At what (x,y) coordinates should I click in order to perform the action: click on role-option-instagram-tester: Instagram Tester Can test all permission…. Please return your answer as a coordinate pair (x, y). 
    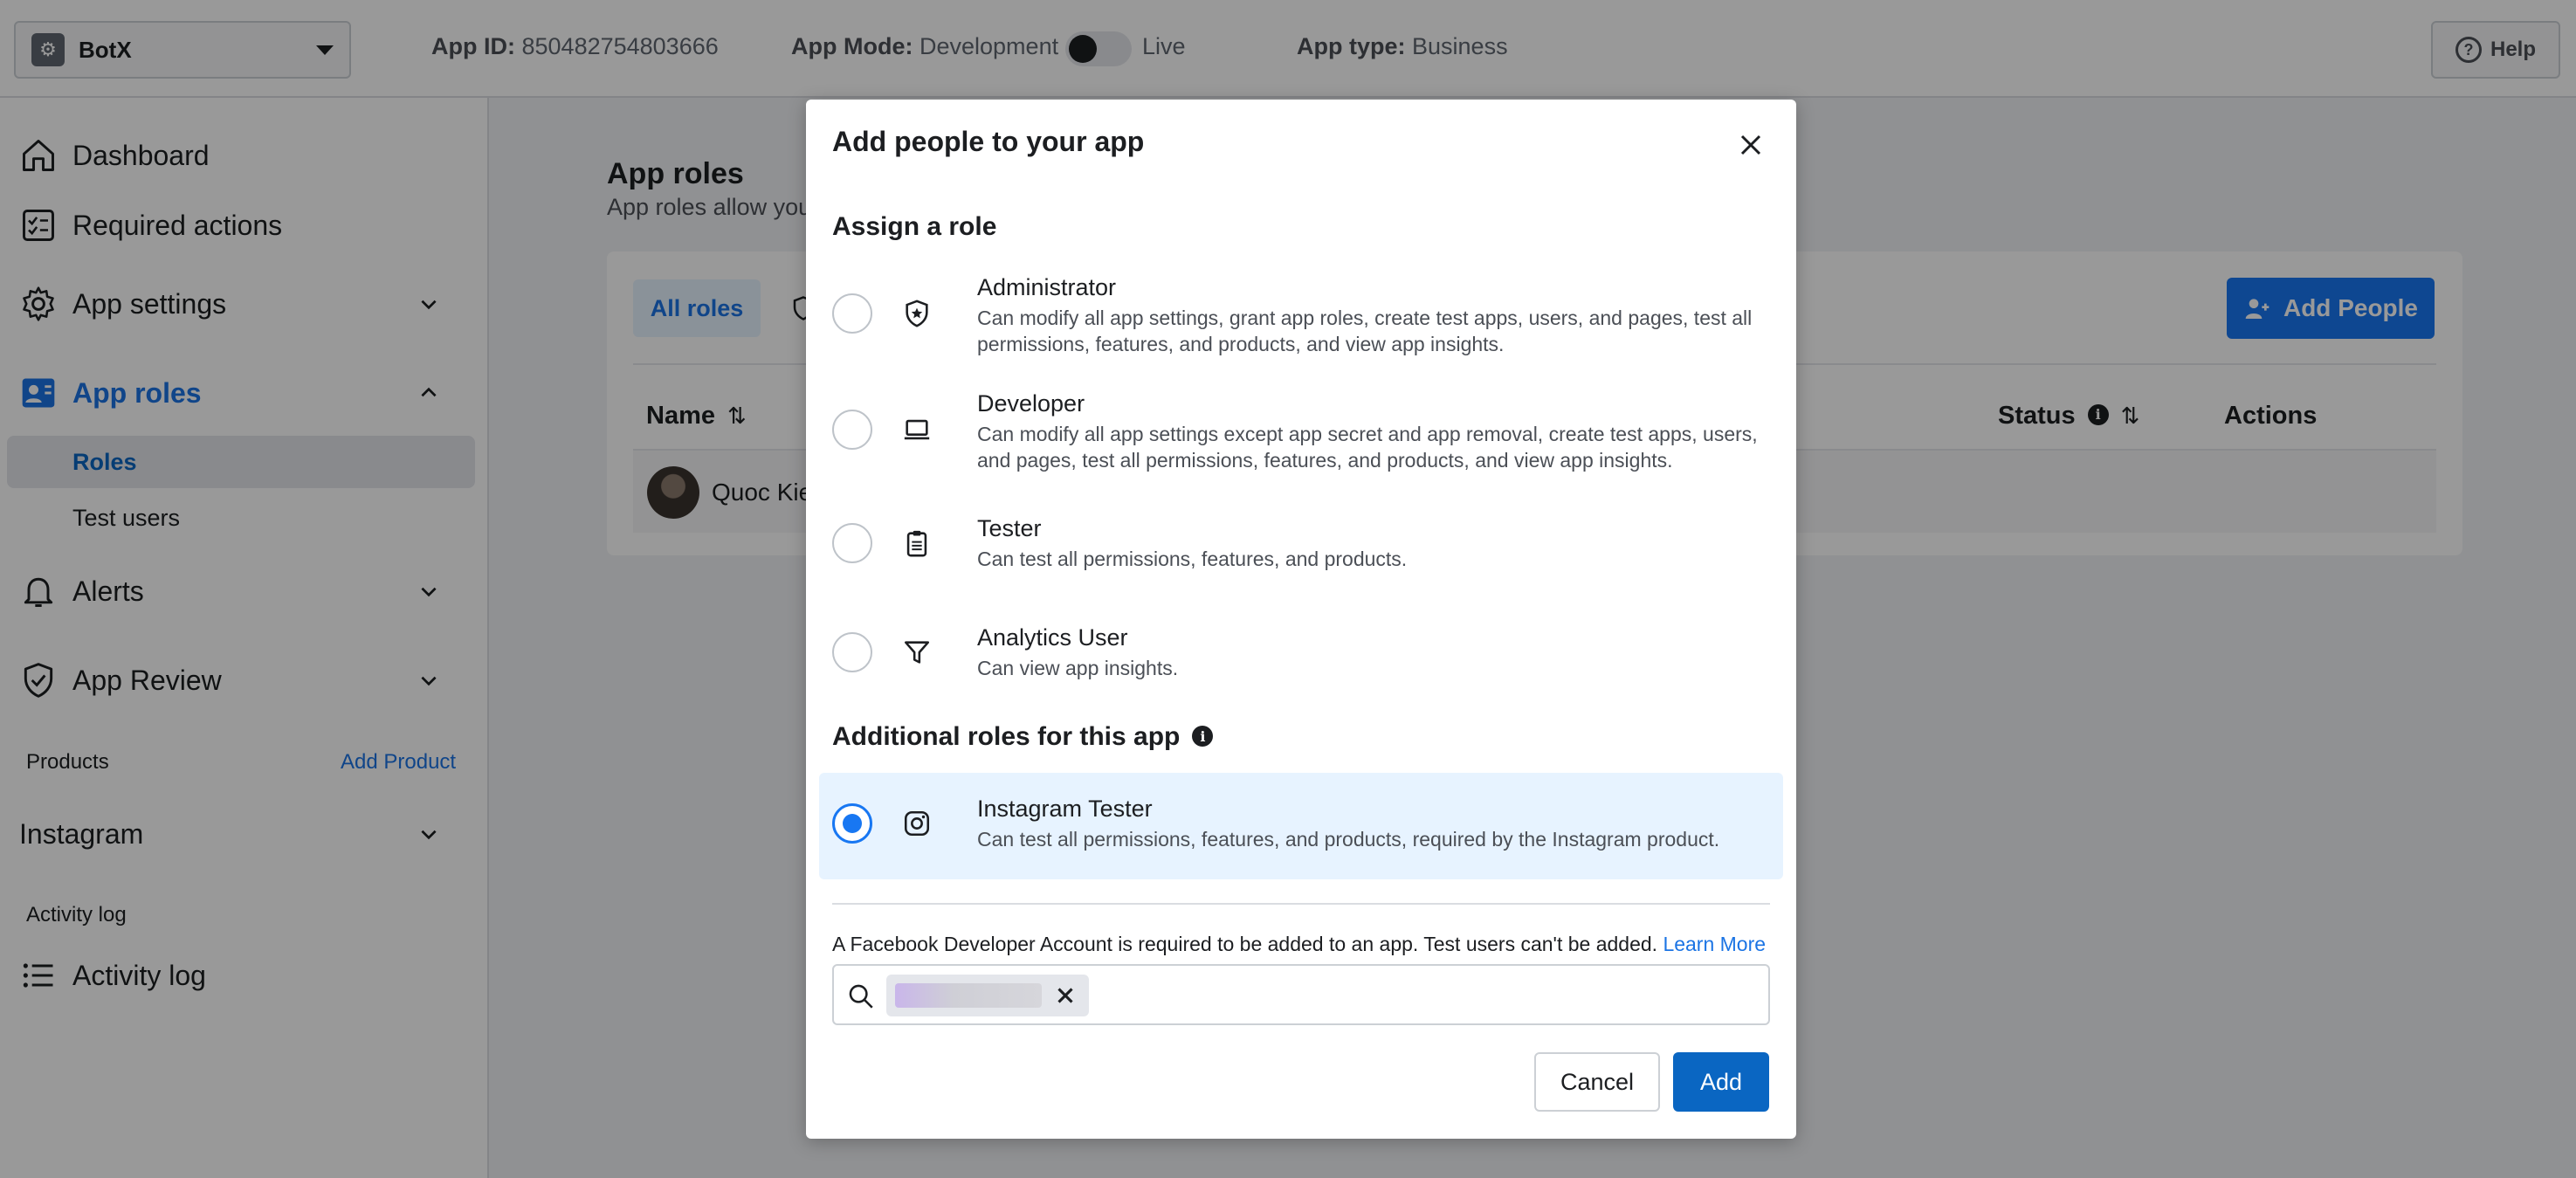
    Looking at the image, I should click on (1301, 830).